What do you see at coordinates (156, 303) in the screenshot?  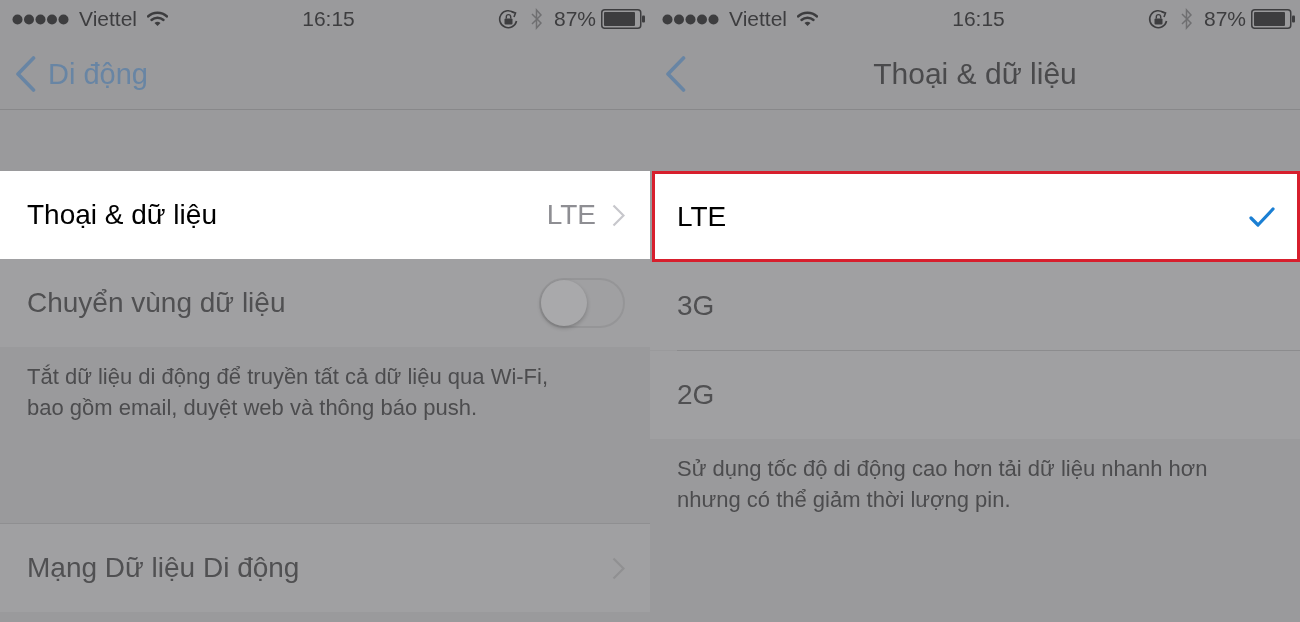 I see `row-label: Chuyển vùng dữ liệu` at bounding box center [156, 303].